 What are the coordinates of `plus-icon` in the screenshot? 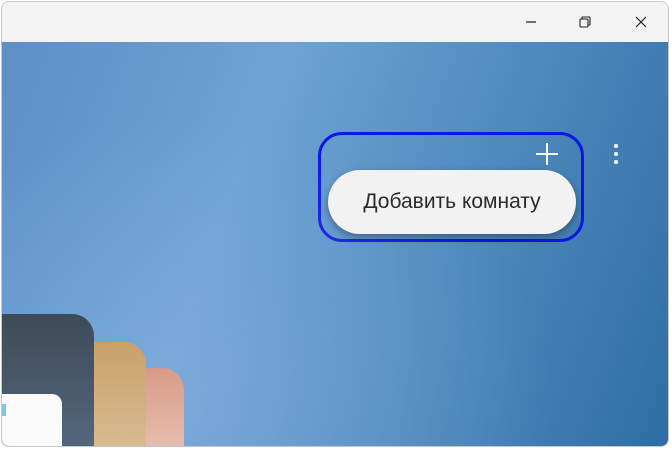 It's located at (547, 154).